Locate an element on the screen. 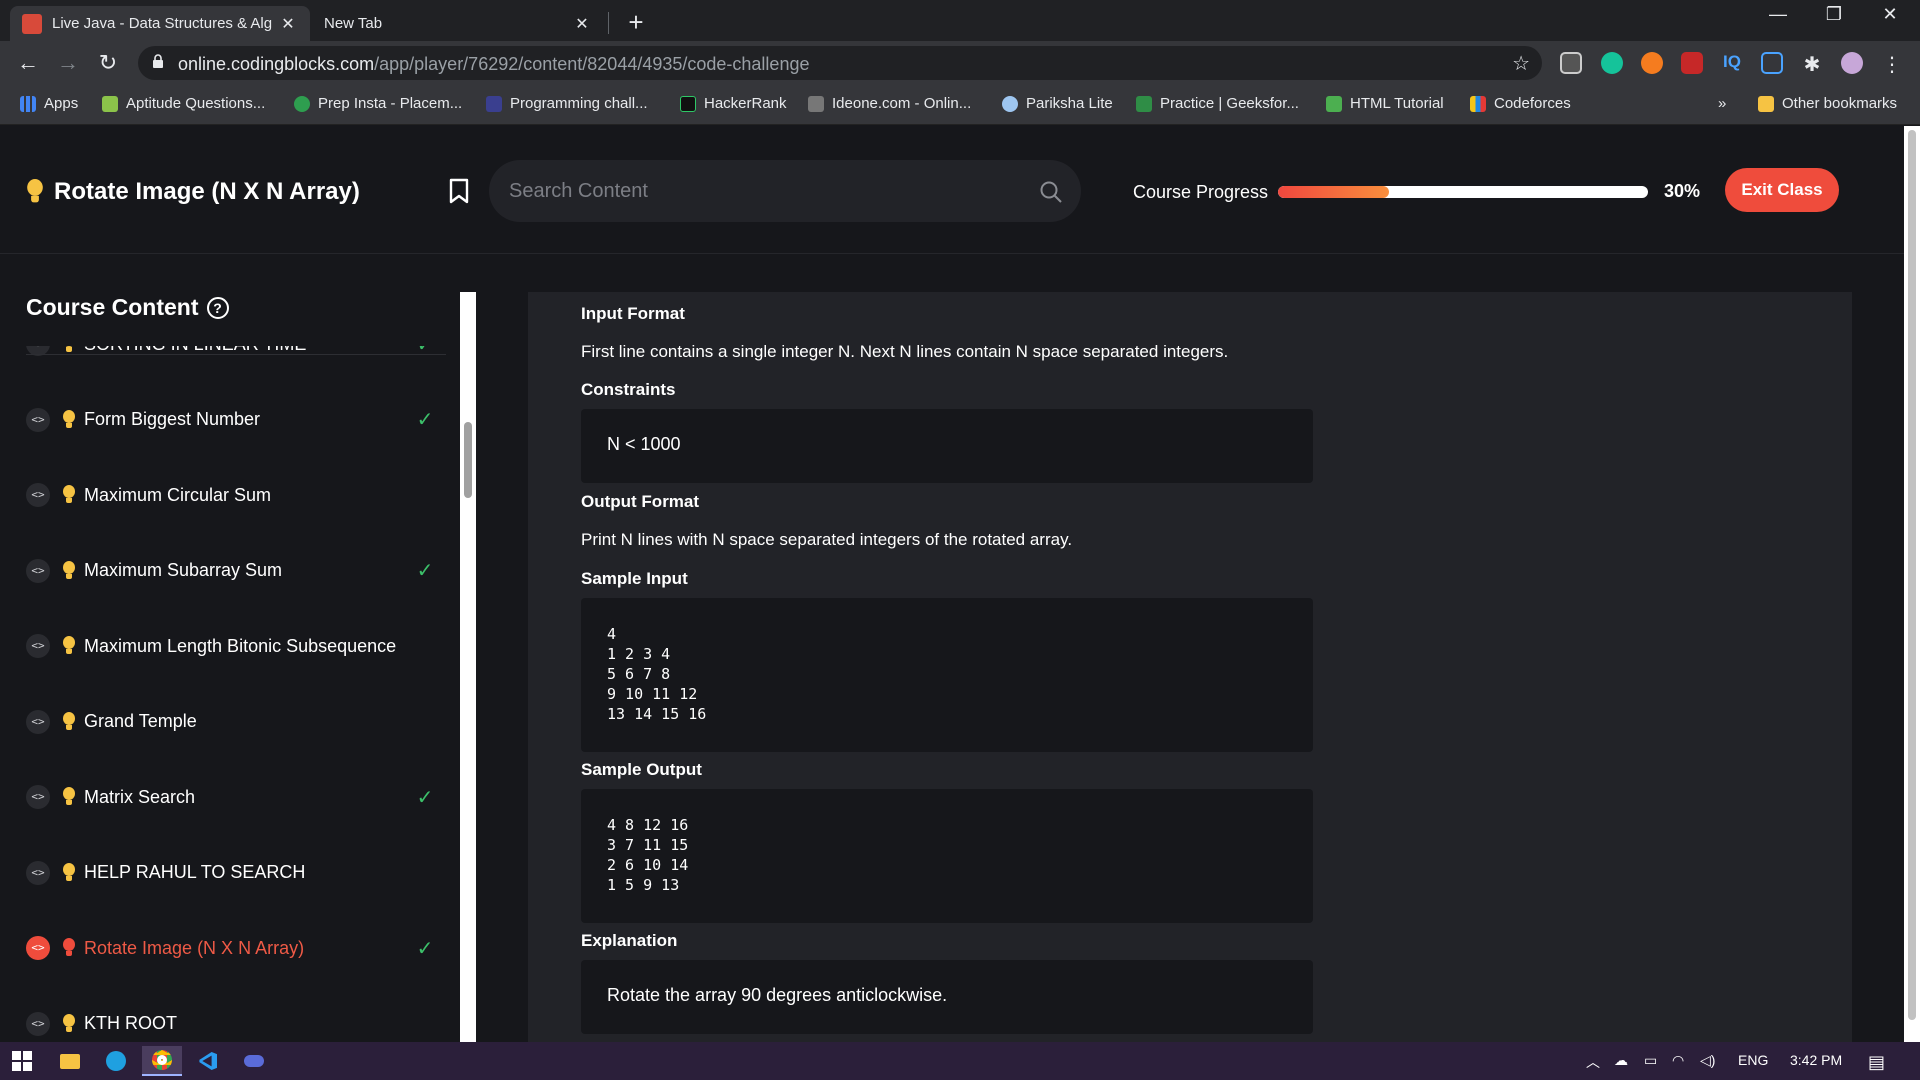 The image size is (1920, 1080). file-explorer-icon is located at coordinates (70, 1061).